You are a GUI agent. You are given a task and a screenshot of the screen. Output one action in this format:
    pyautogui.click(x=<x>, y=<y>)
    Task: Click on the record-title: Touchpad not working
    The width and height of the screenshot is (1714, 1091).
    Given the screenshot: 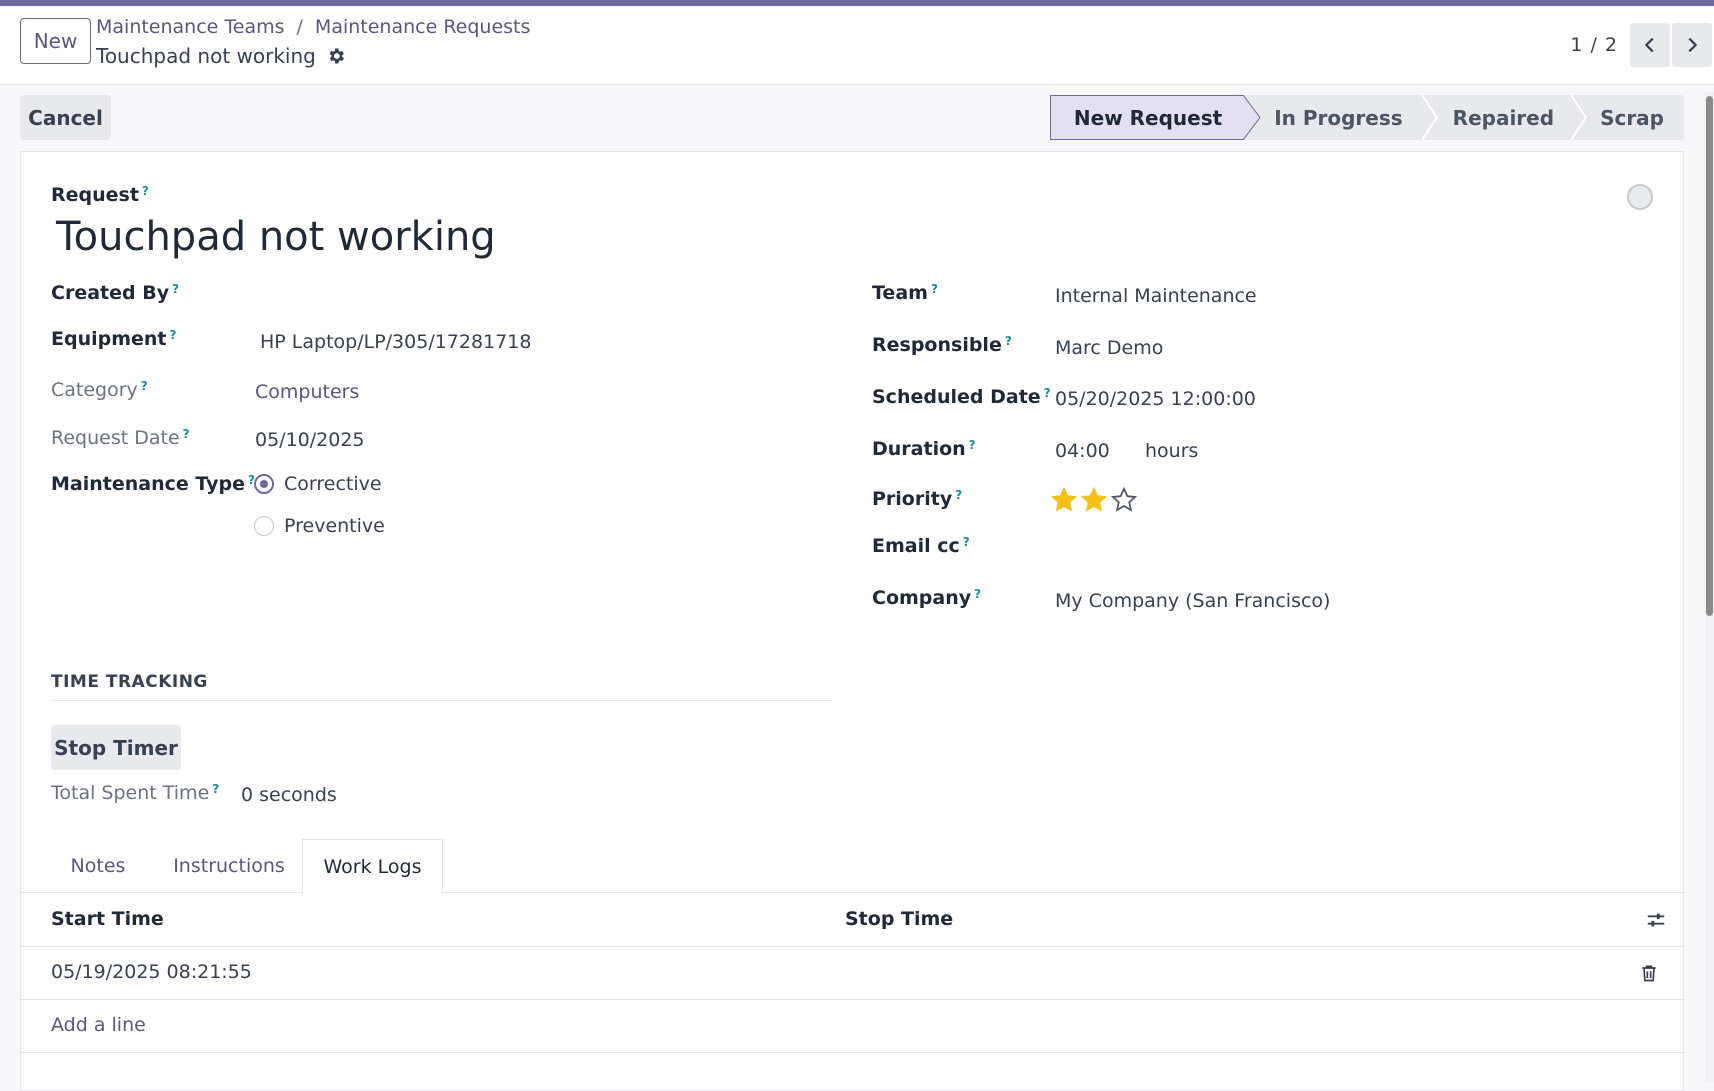 What is the action you would take?
    pyautogui.click(x=221, y=56)
    